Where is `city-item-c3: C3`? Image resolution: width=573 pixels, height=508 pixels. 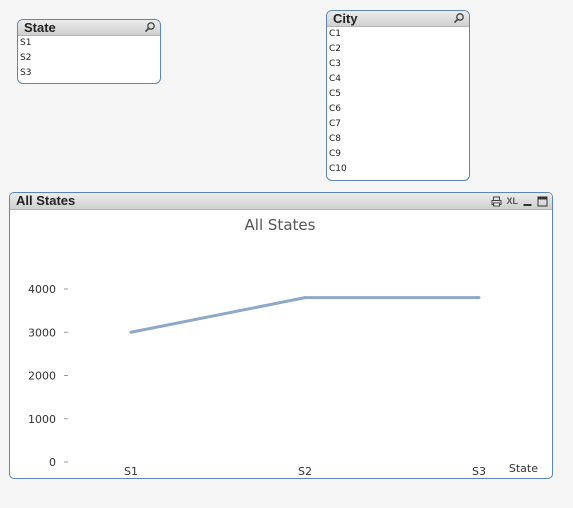
city-item-c3: C3 is located at coordinates (398, 64).